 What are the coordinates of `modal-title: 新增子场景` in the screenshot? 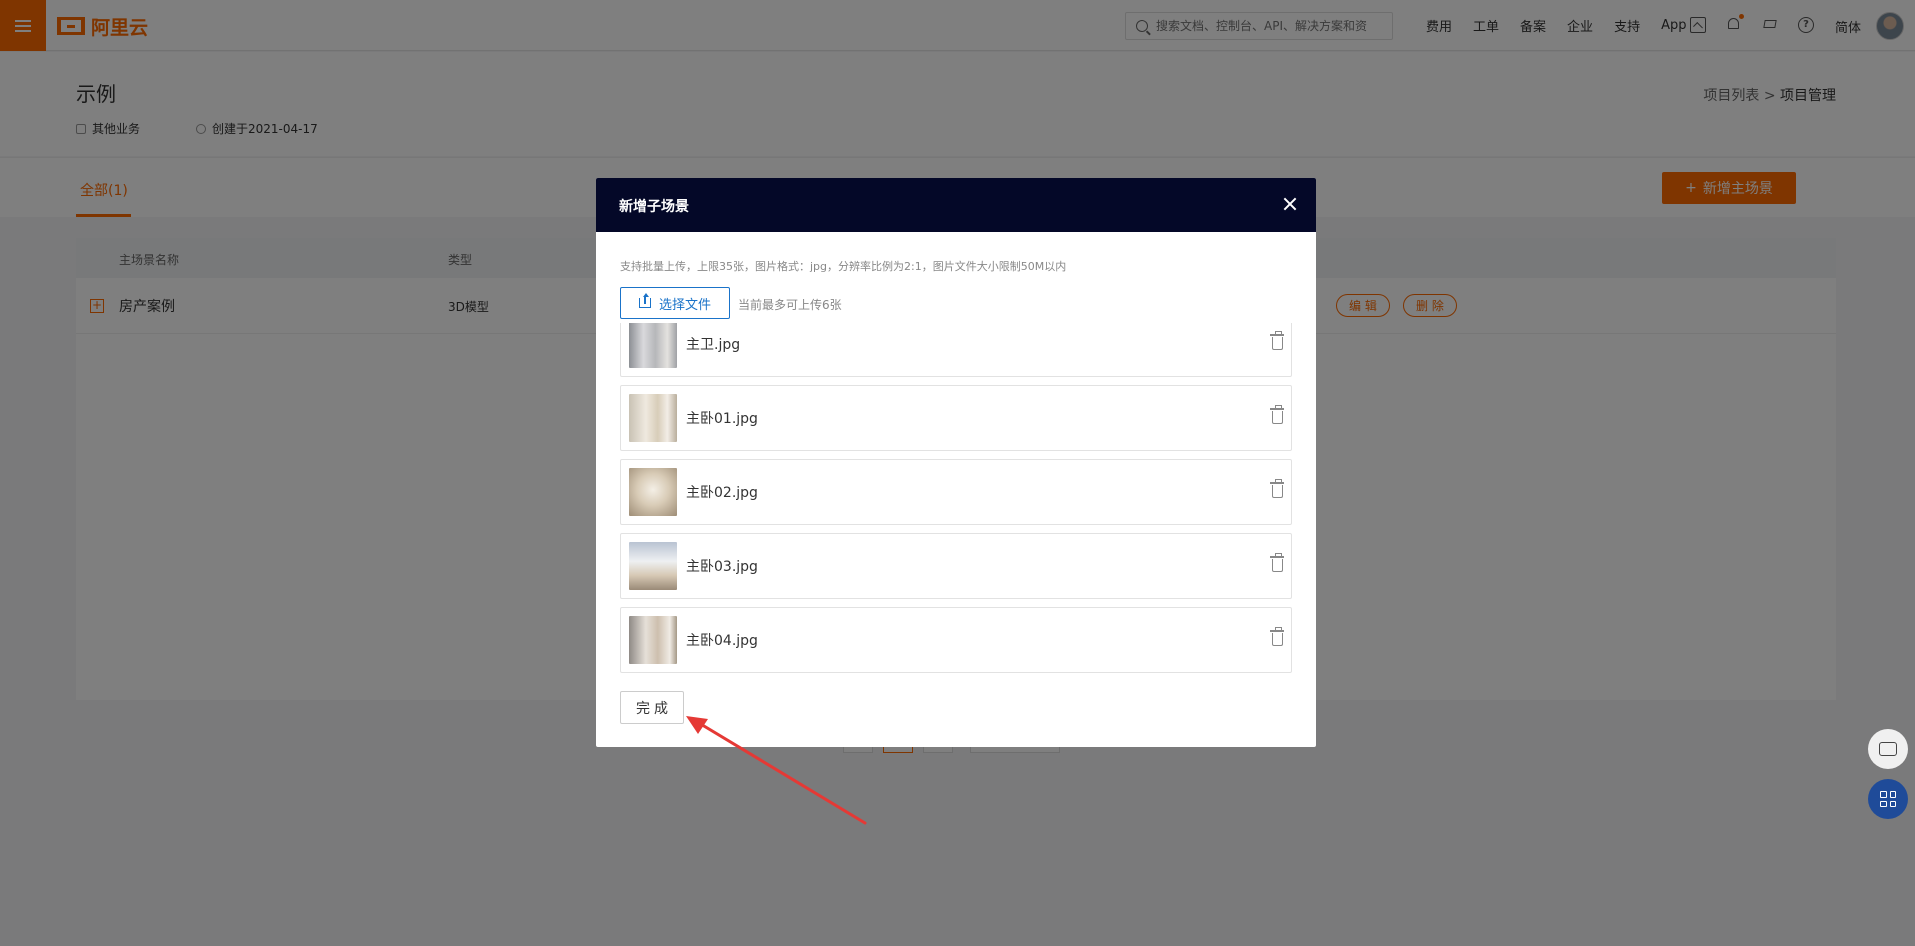 It's located at (654, 207).